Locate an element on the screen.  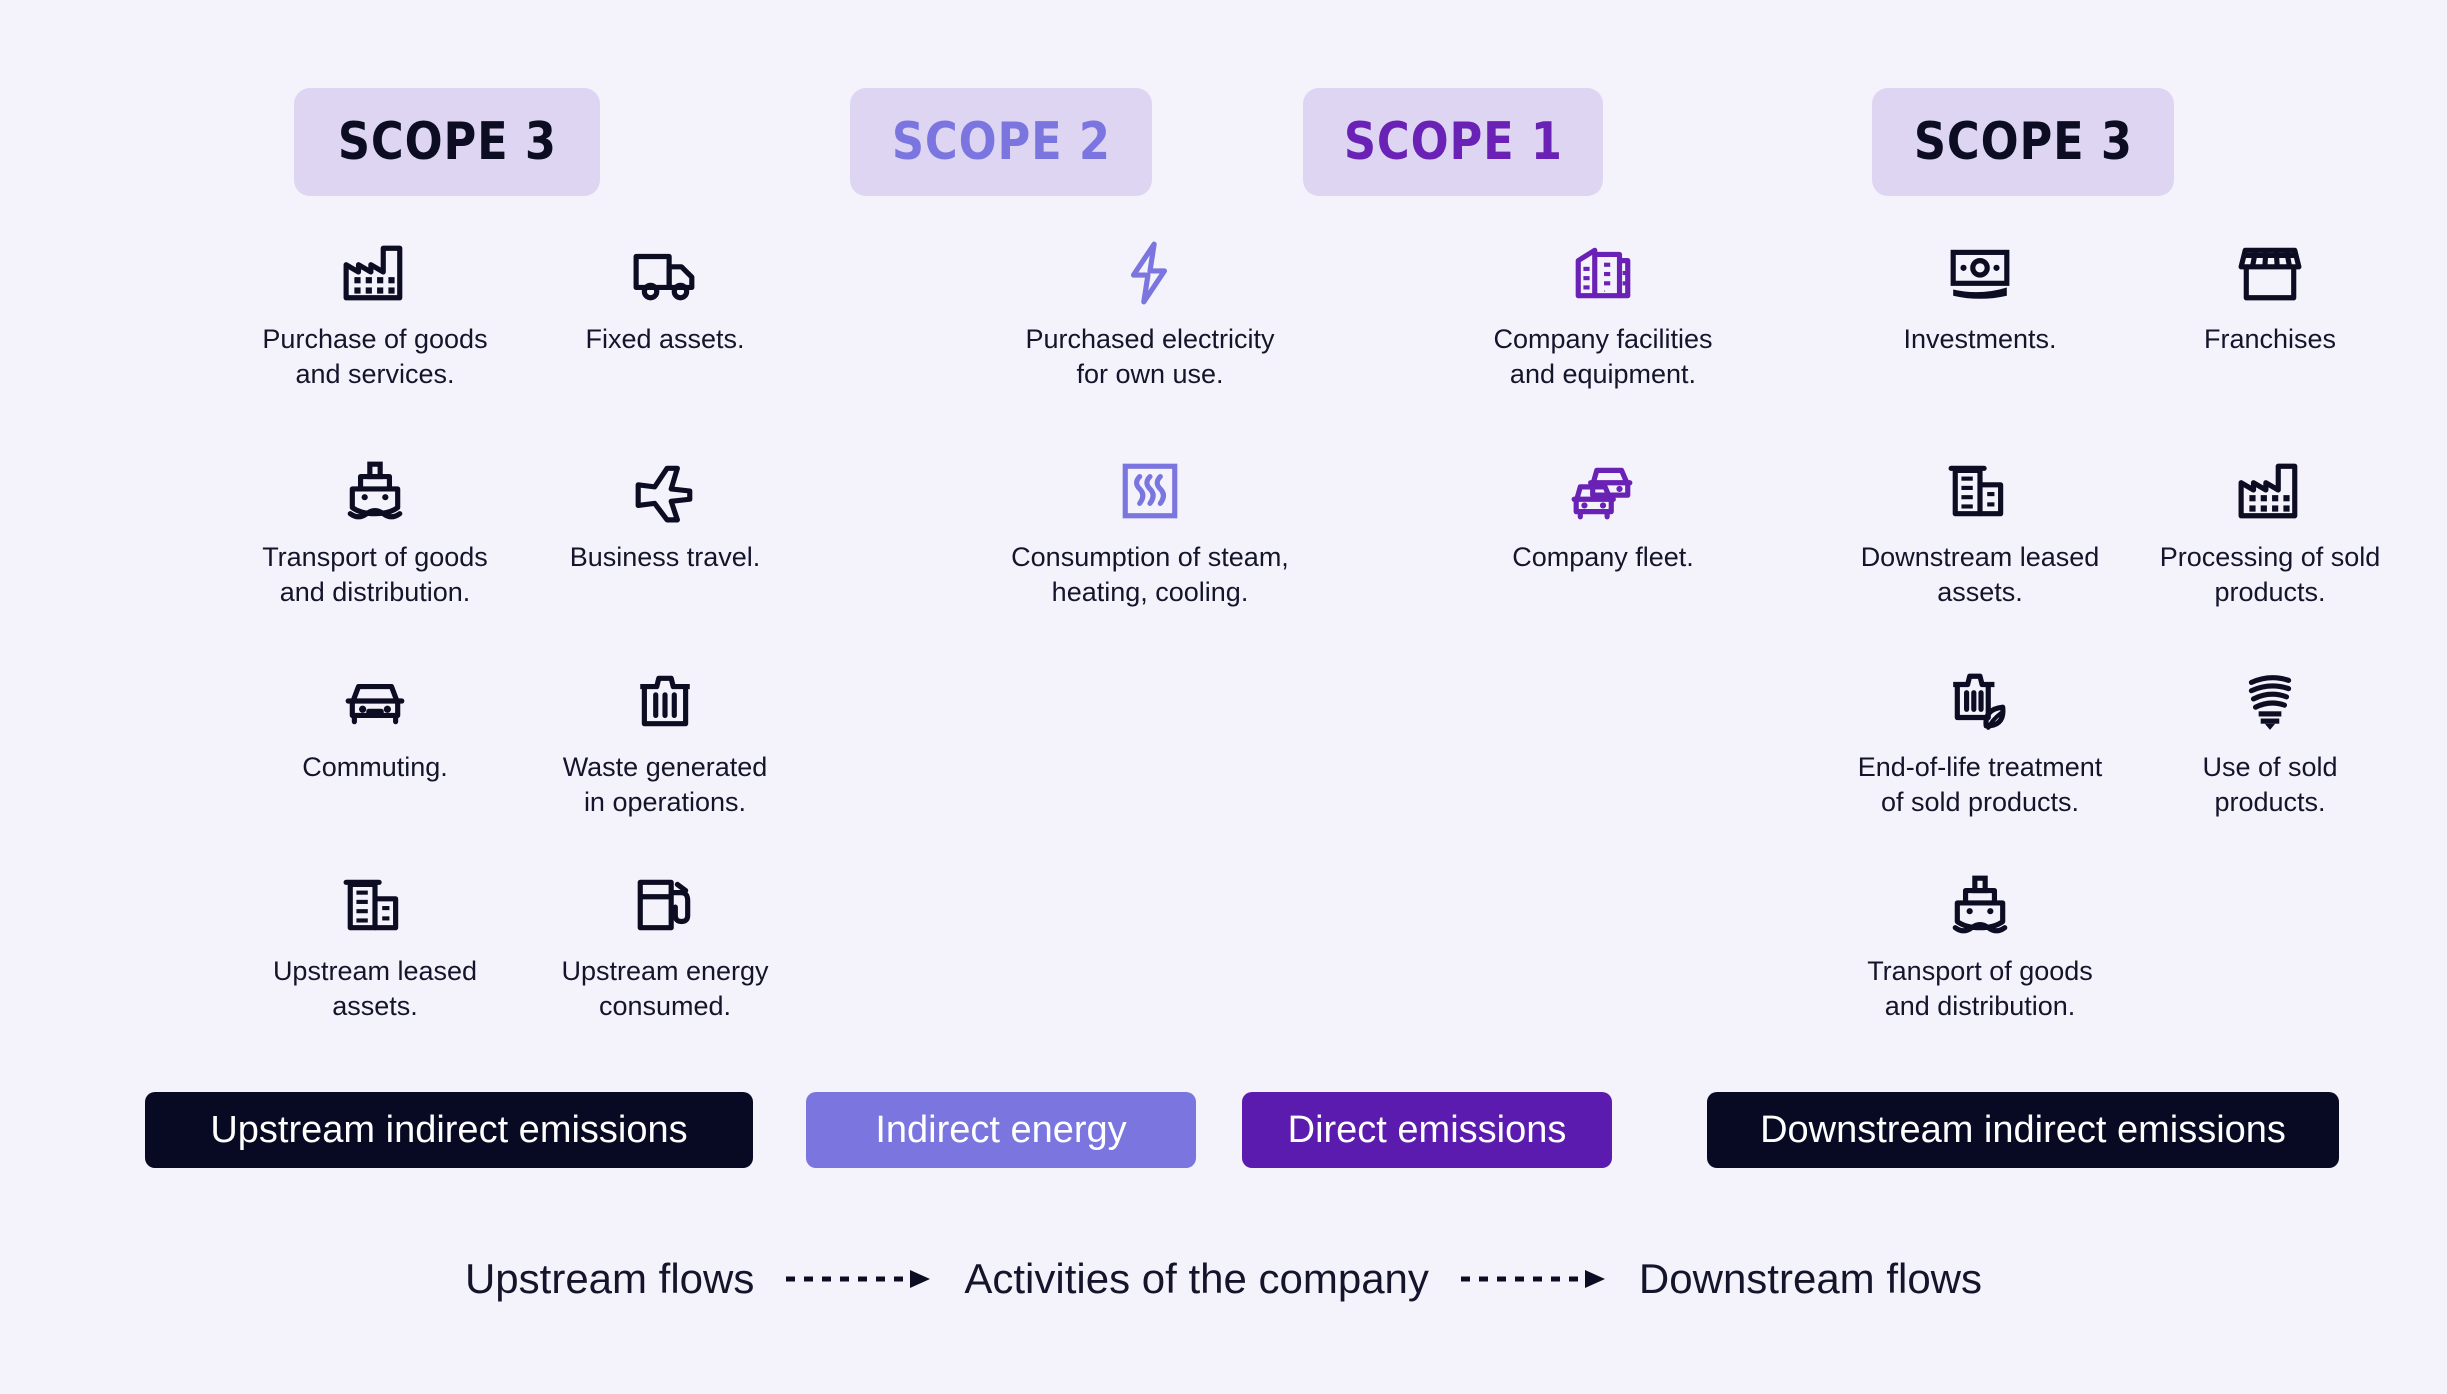
airplane-icon is located at coordinates (665, 491).